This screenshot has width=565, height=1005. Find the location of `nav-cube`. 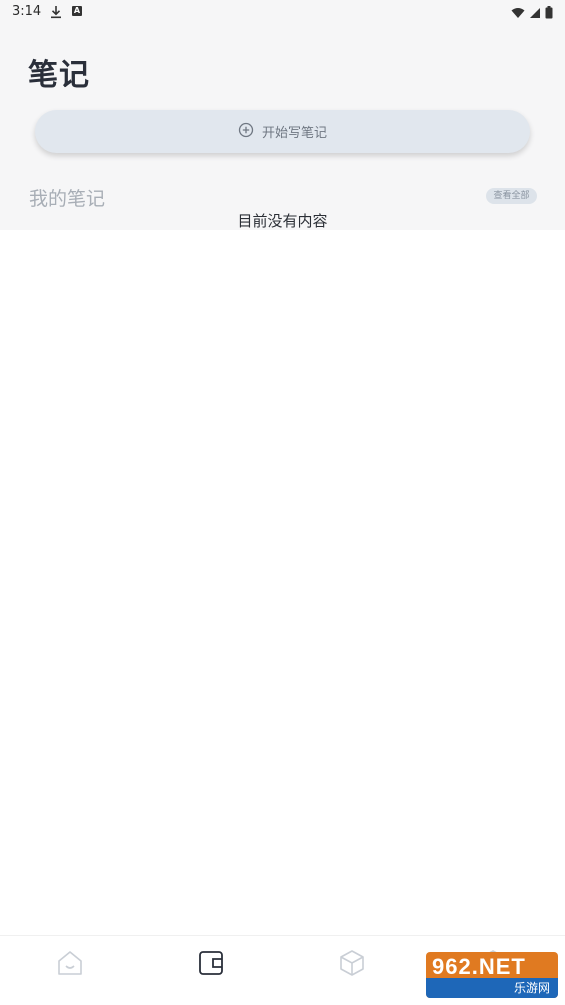

nav-cube is located at coordinates (352, 965).